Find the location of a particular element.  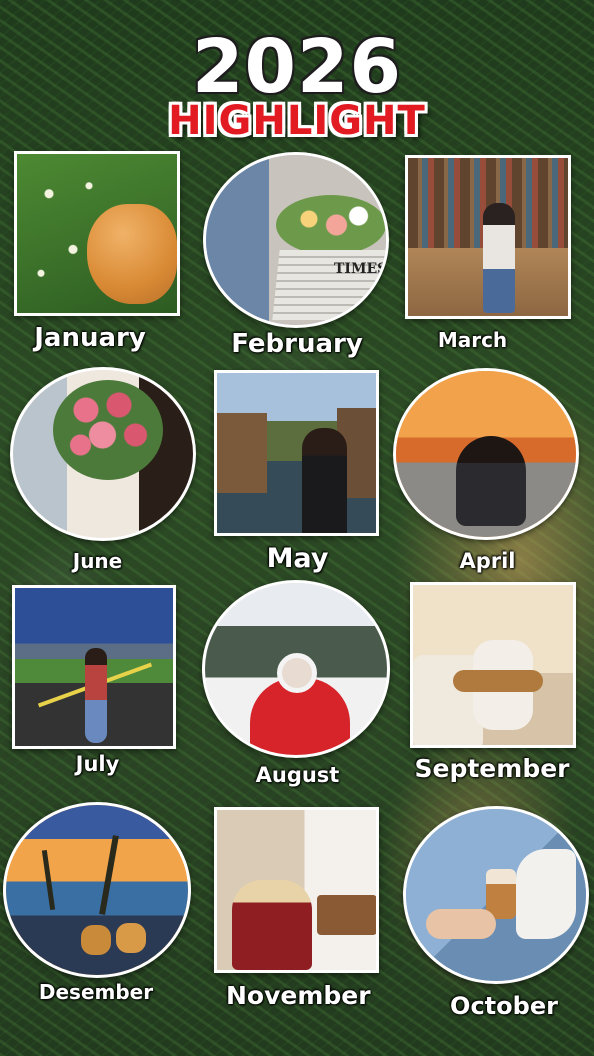

photo-november is located at coordinates (296, 890).